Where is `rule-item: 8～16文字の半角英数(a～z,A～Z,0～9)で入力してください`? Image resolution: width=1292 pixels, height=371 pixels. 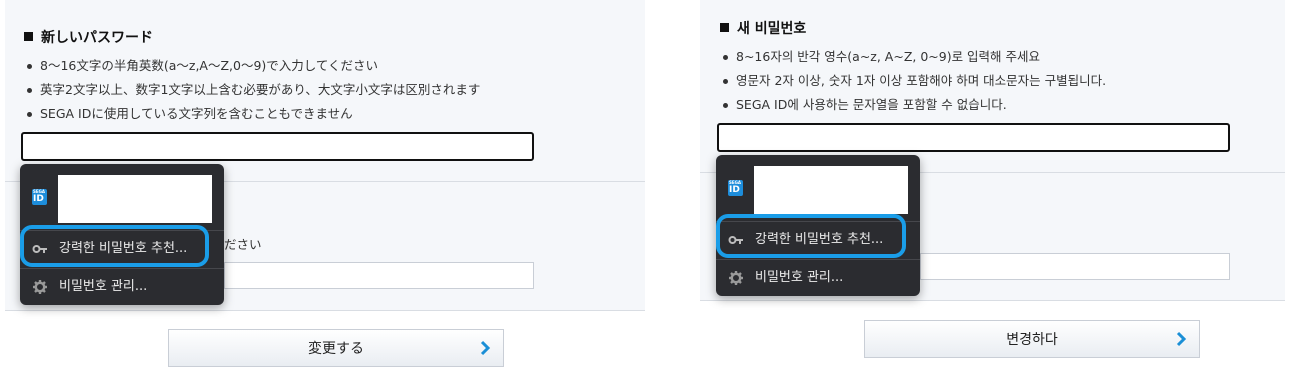 rule-item: 8～16文字の半角英数(a～z,A～Z,0～9)で入力してください is located at coordinates (252, 66).